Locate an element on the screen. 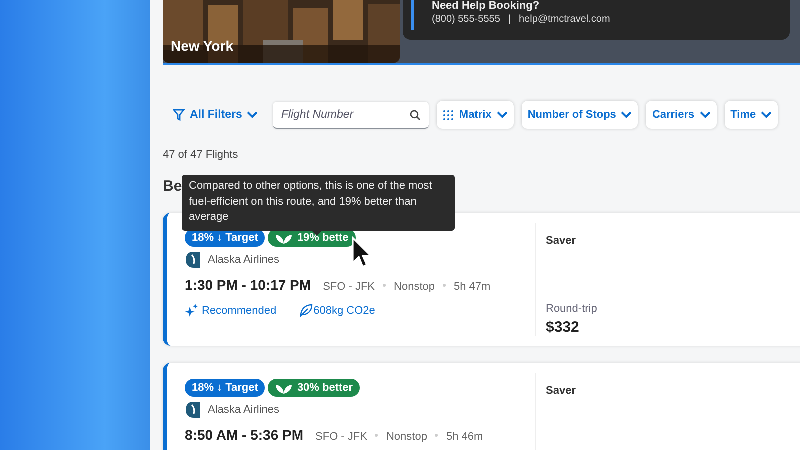 This screenshot has height=450, width=800. filter-dropdown: Matrix is located at coordinates (475, 115).